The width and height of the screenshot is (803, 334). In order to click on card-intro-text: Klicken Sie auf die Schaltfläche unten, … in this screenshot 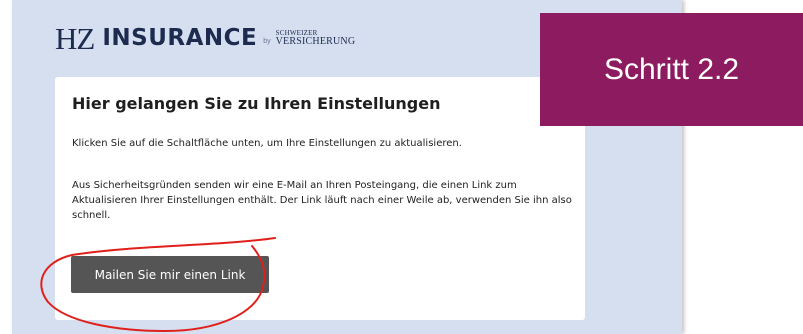, I will do `click(267, 143)`.